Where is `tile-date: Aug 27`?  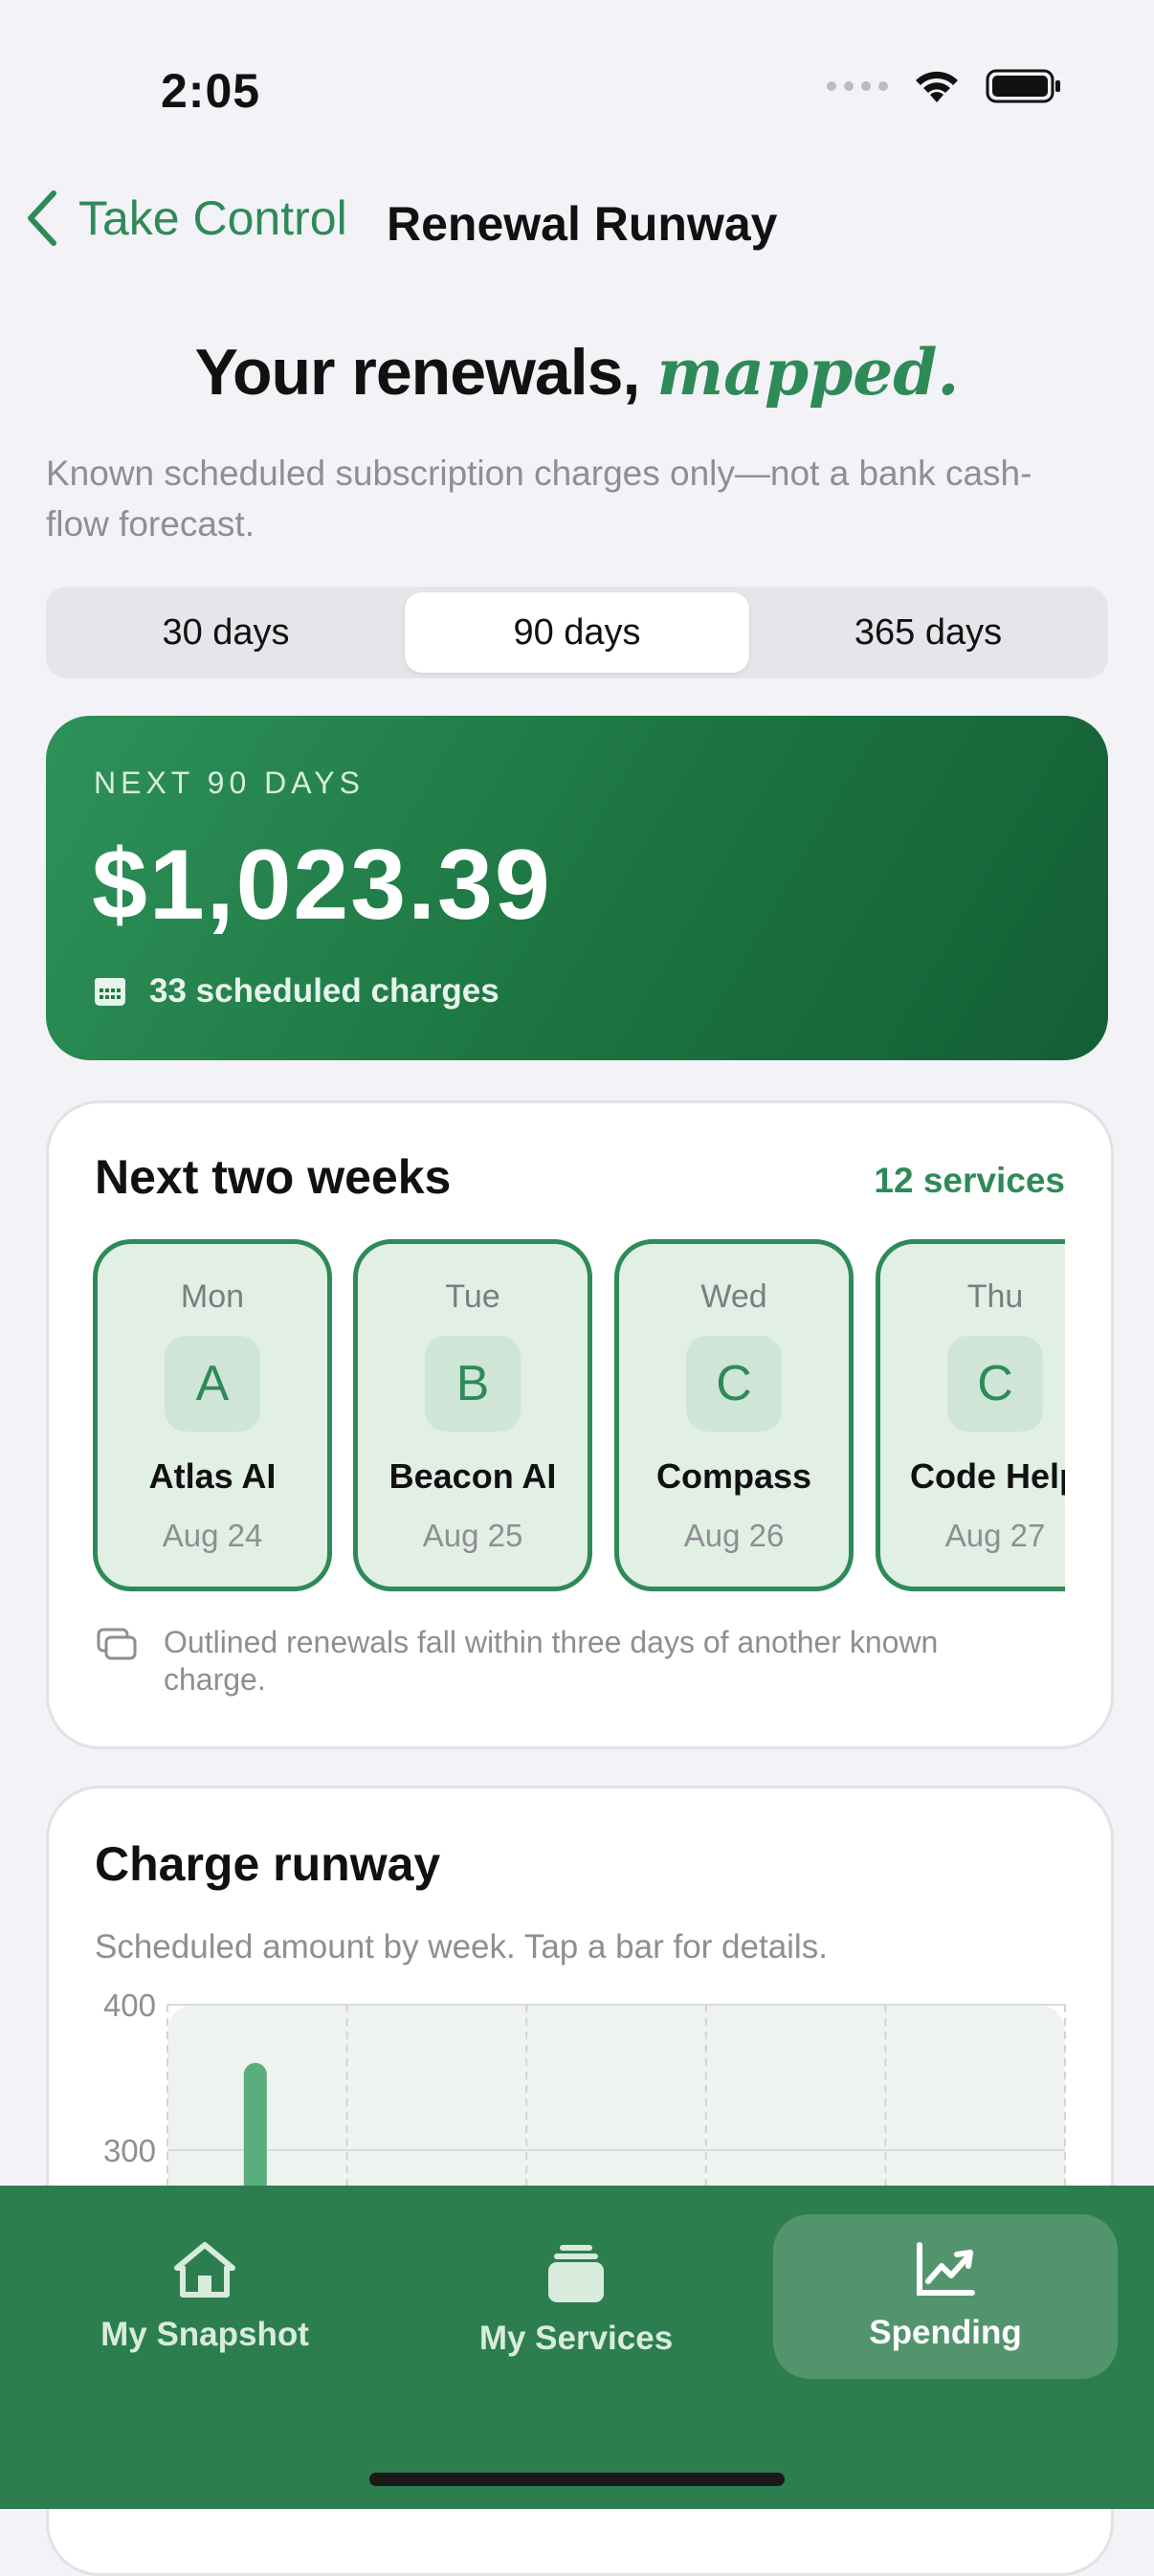
tile-date: Aug 27 is located at coordinates (995, 1535).